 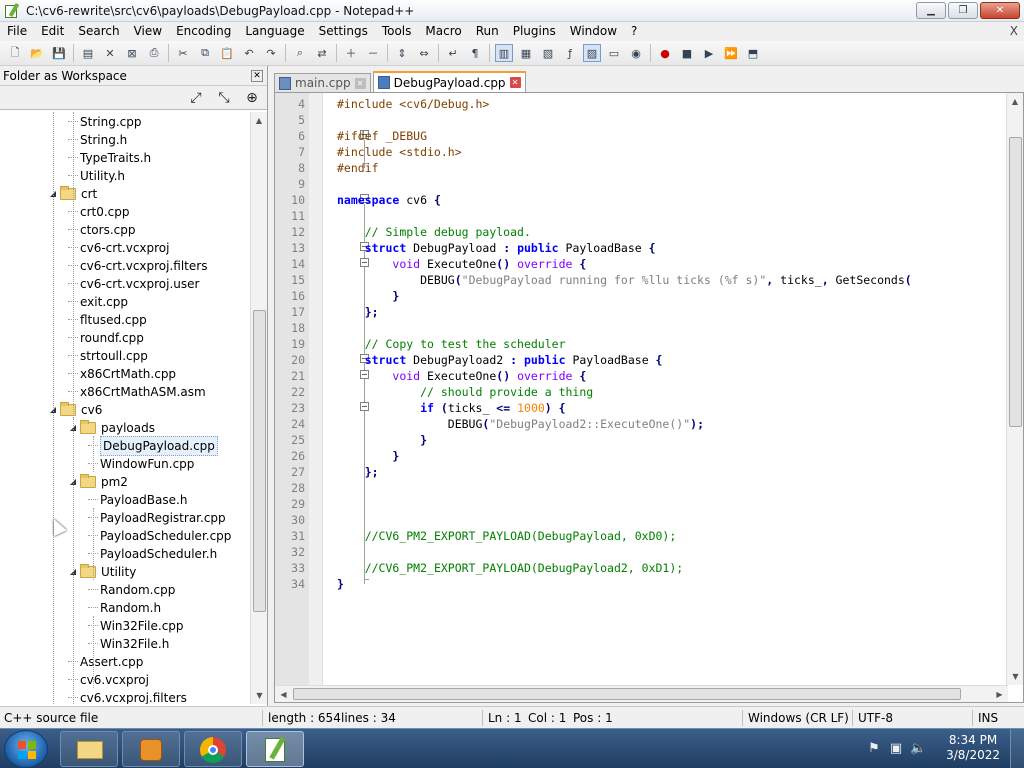 I want to click on eye-icon: ◉, so click(x=636, y=53).